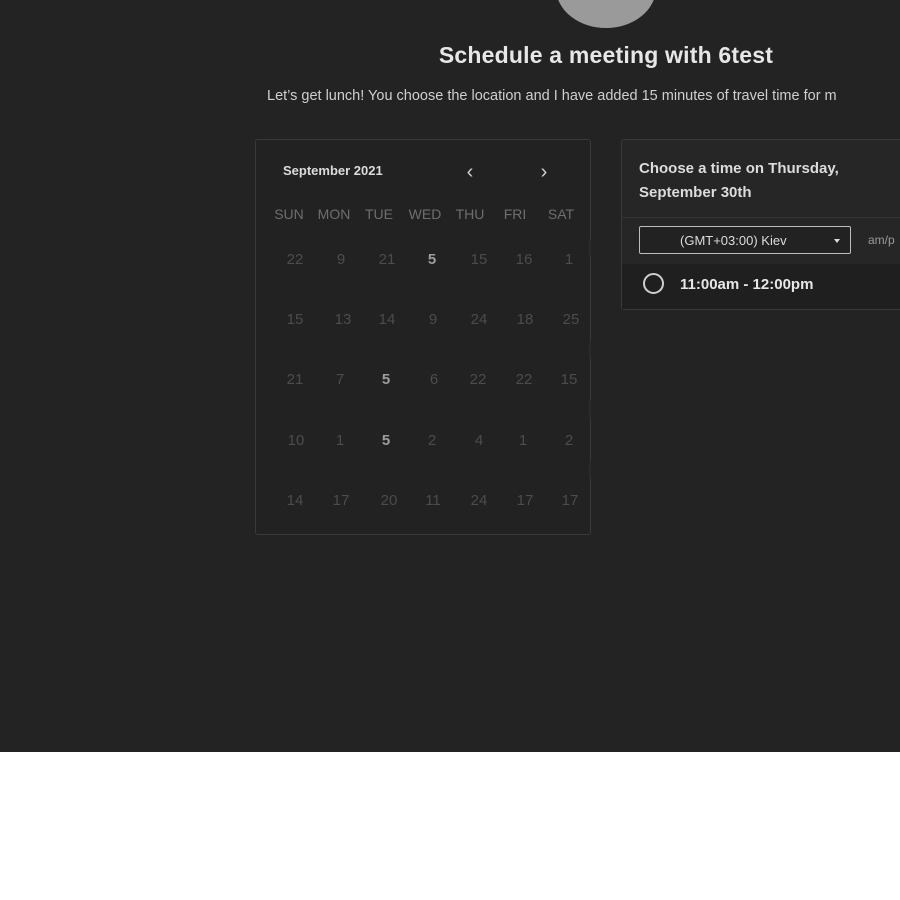 The height and width of the screenshot is (900, 900). I want to click on chevron-right-icon: ›, so click(544, 172).